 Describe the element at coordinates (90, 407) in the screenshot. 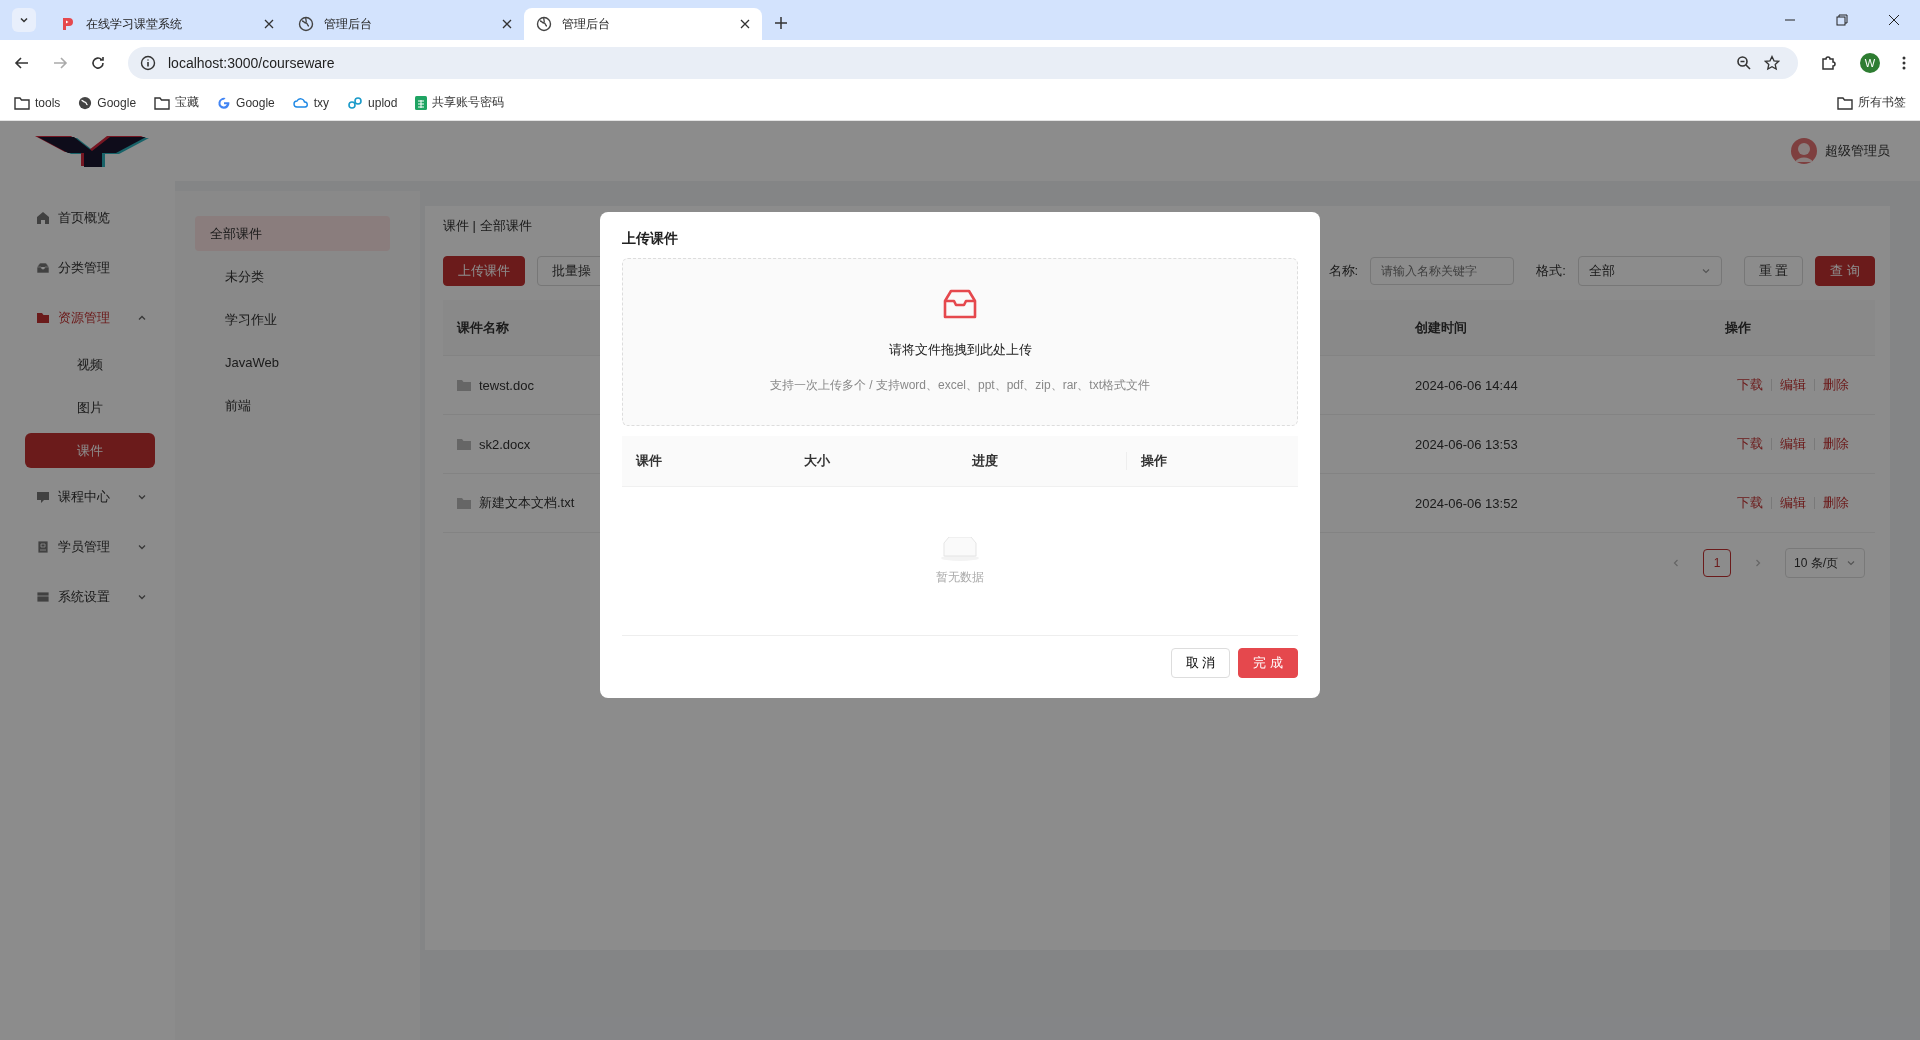

I see `sidebar-subitem: 图片` at that location.